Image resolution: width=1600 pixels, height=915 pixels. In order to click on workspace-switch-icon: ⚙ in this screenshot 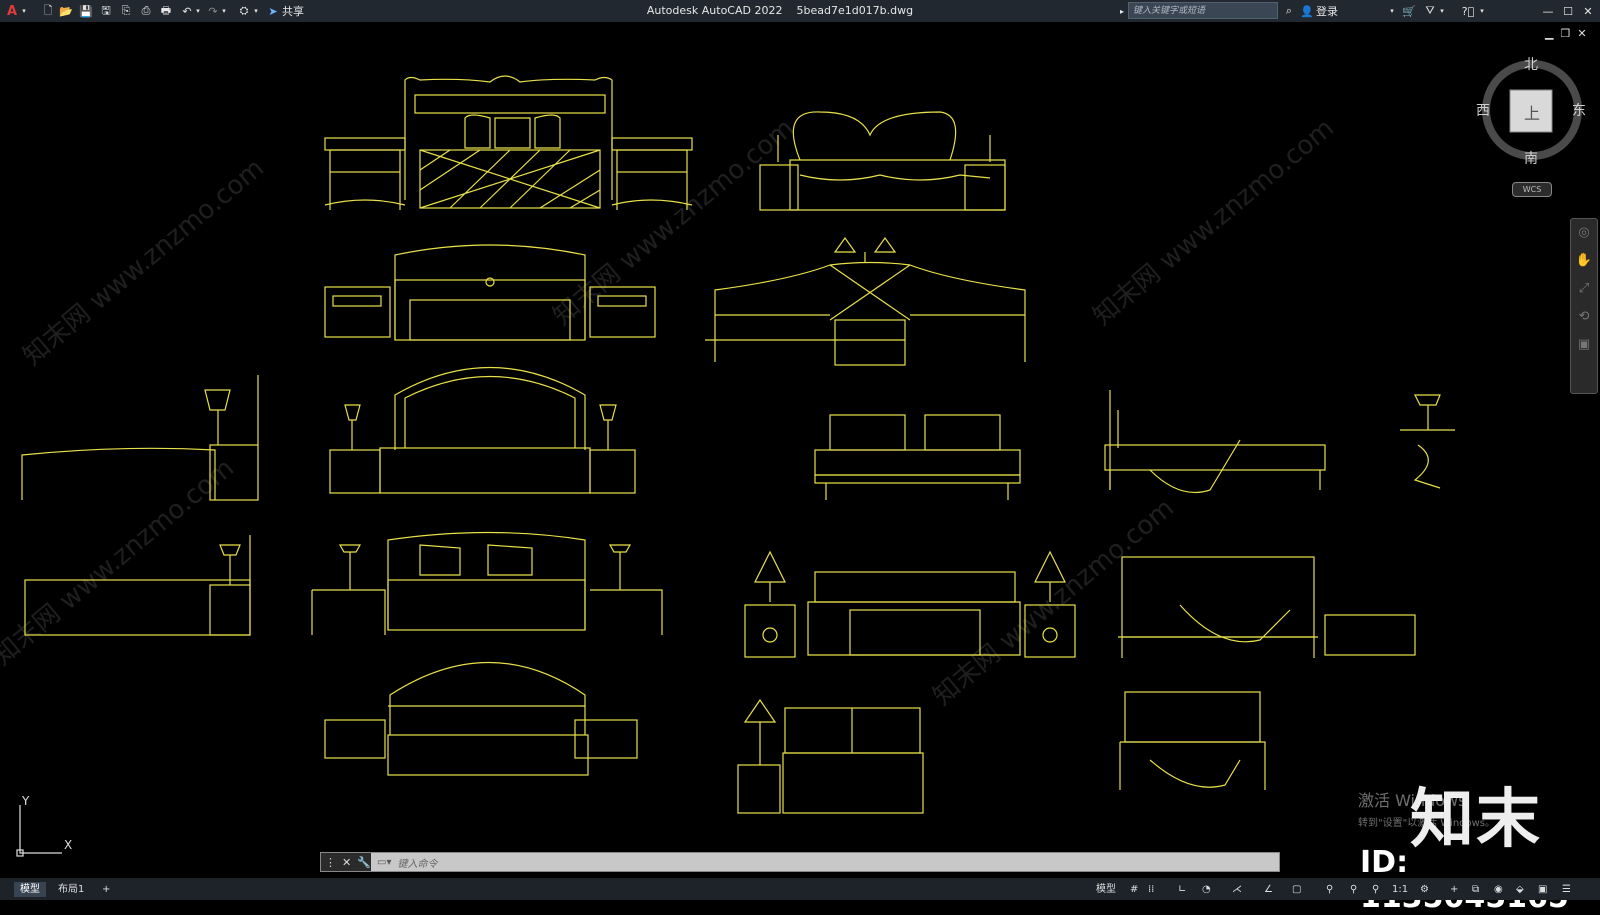, I will do `click(1424, 889)`.